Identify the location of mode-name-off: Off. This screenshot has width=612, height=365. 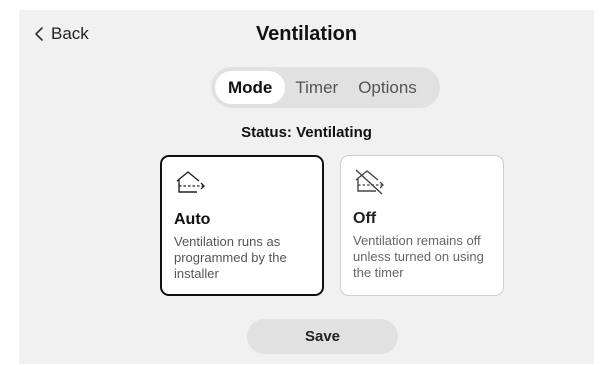
(365, 218).